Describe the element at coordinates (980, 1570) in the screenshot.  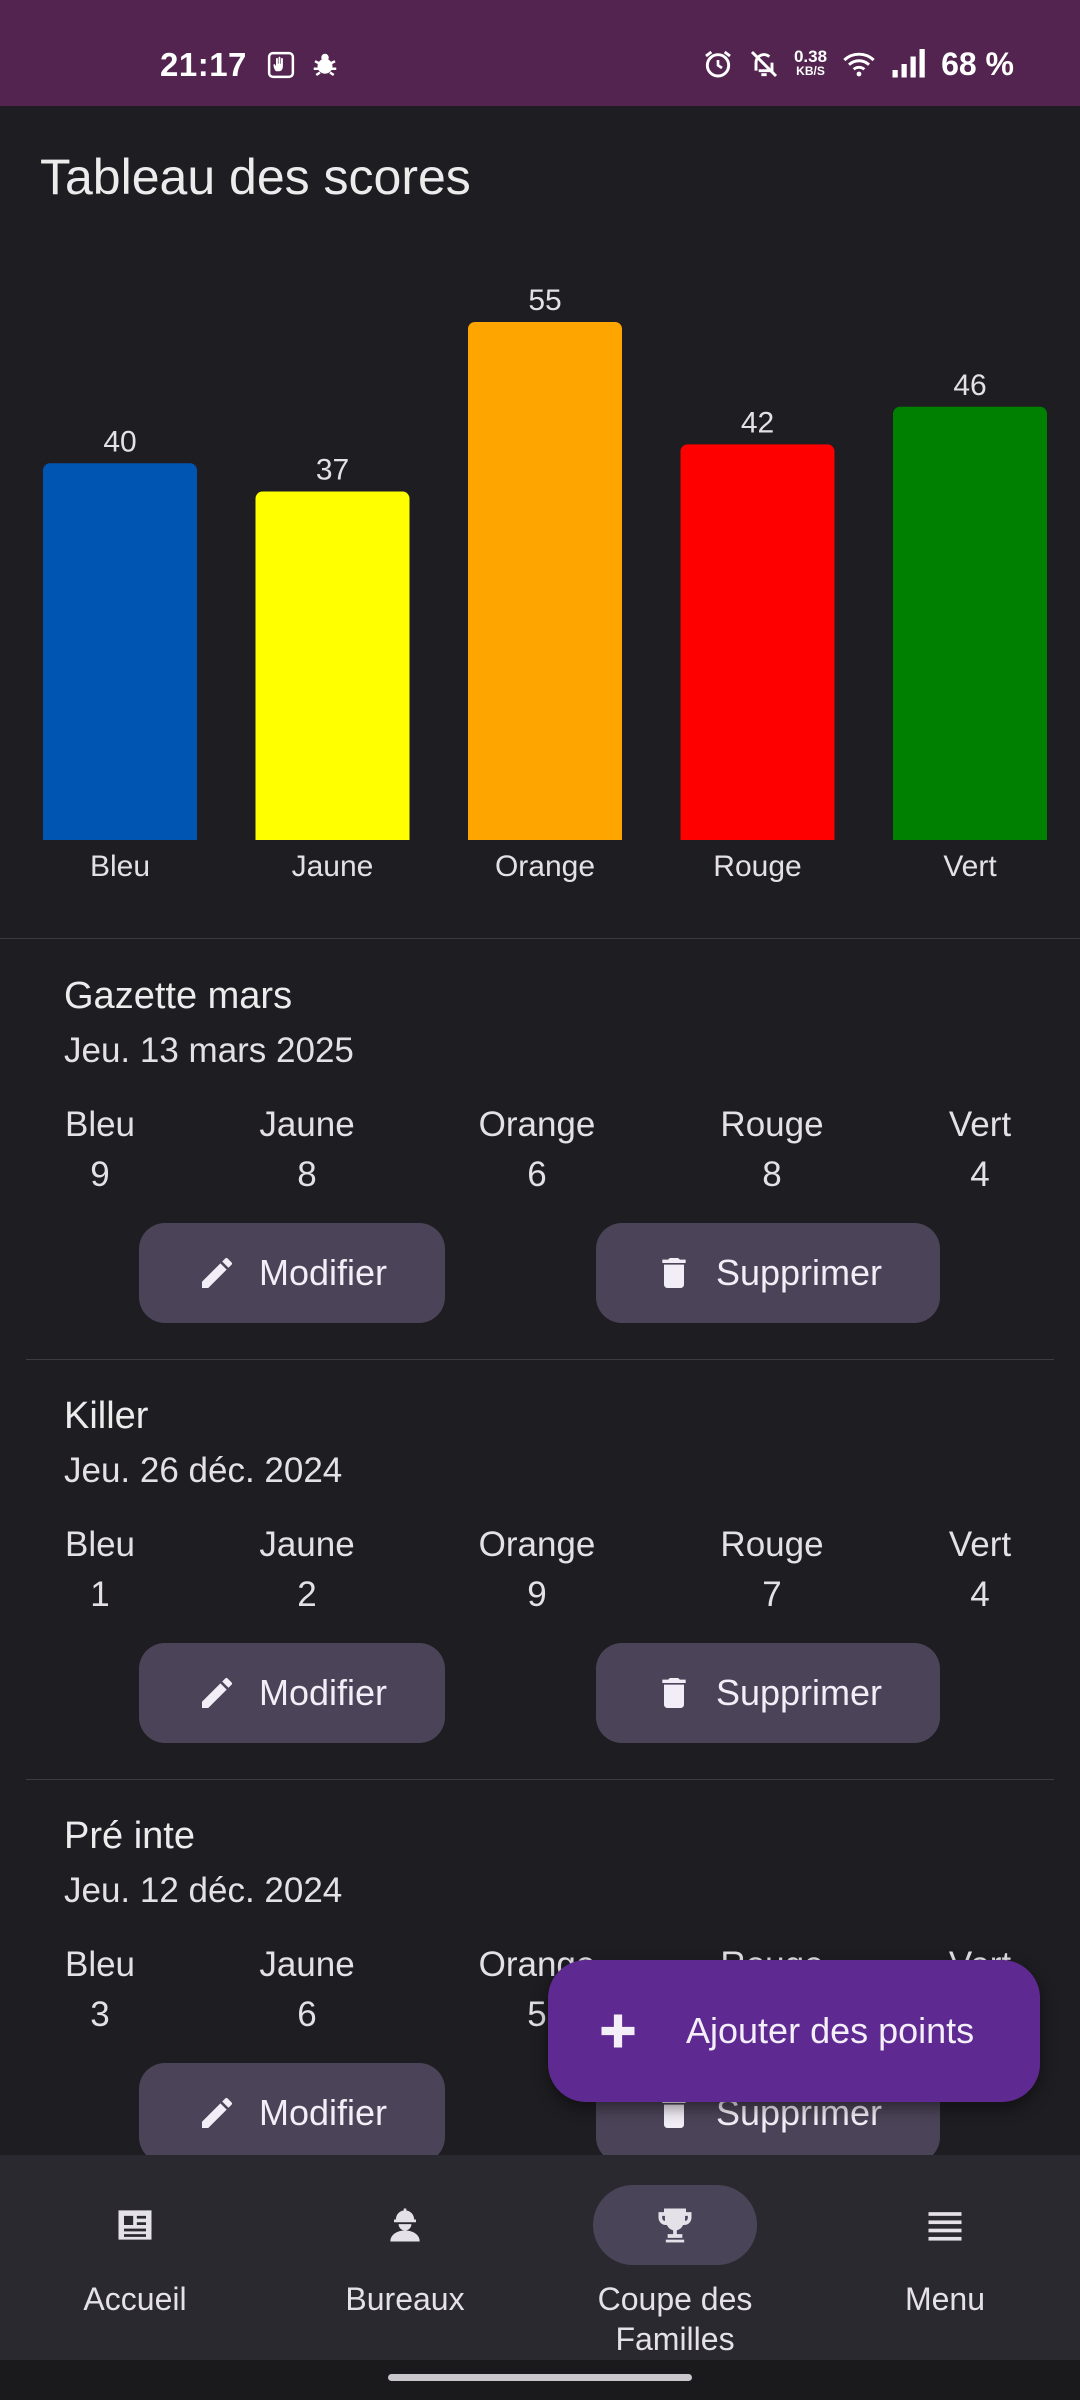
I see `score-column-vert: Vert 4` at that location.